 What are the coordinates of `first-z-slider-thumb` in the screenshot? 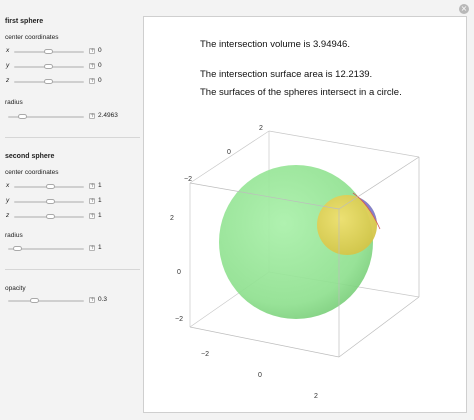 It's located at (48, 81).